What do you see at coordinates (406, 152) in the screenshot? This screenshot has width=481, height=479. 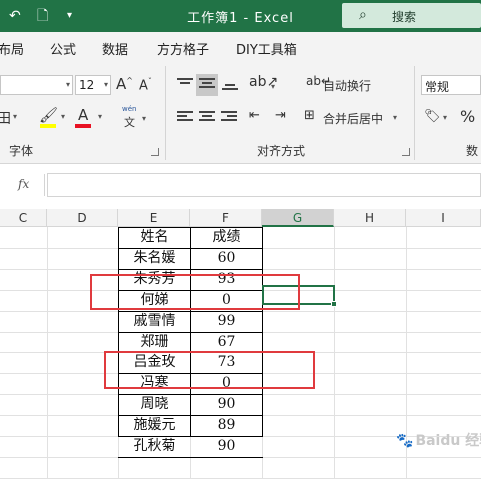 I see `alignment-dialog-launcher-icon` at bounding box center [406, 152].